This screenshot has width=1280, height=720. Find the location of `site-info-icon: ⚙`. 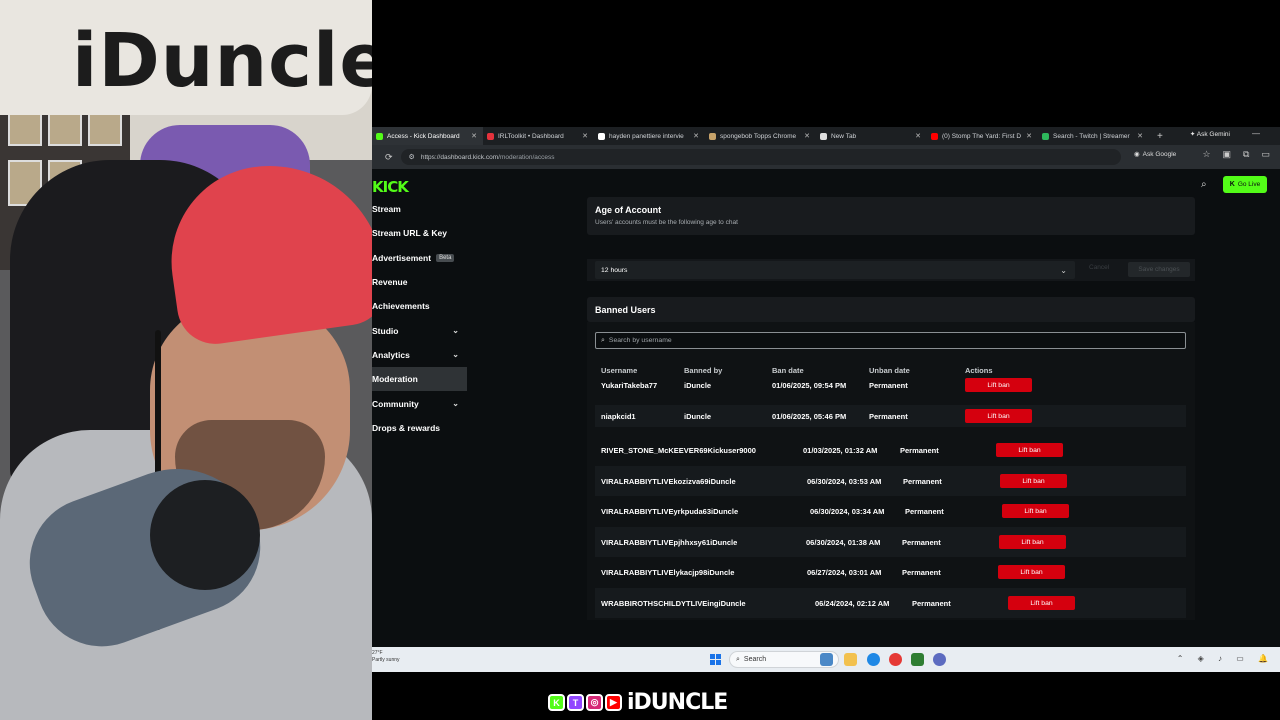

site-info-icon: ⚙ is located at coordinates (412, 157).